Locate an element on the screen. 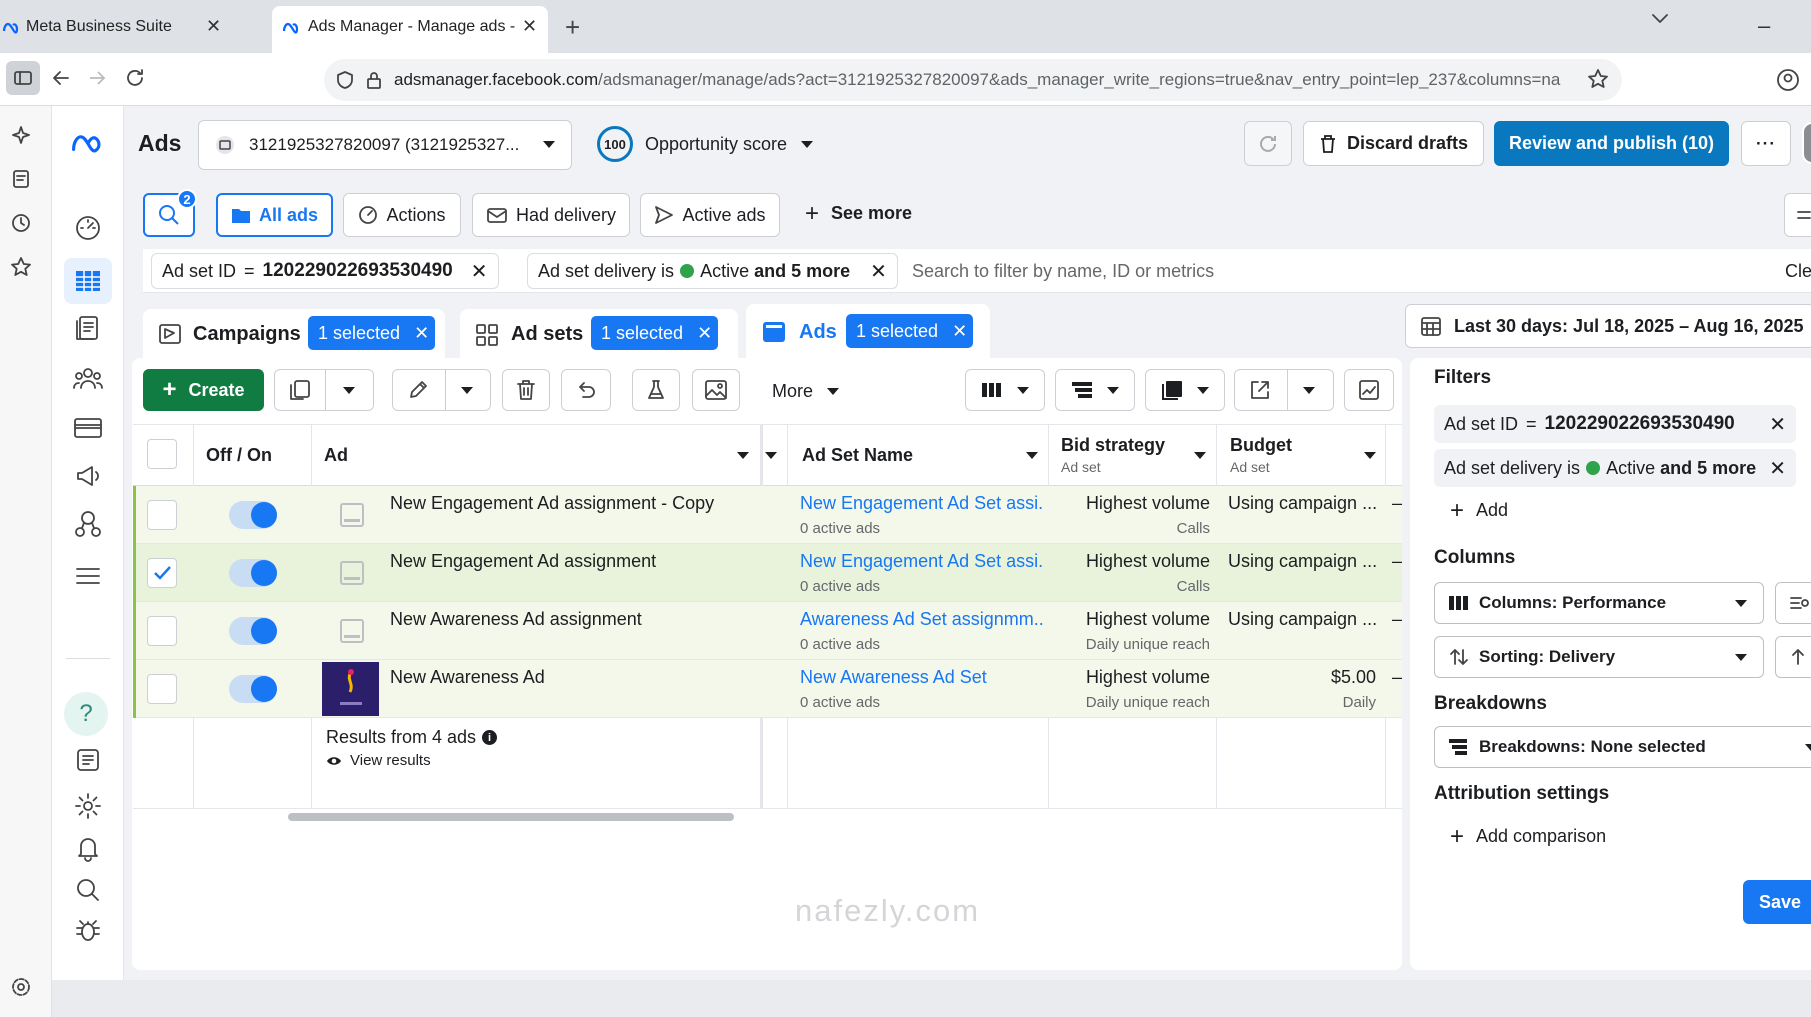 This screenshot has width=1811, height=1017. see-more-button: + See more is located at coordinates (858, 213).